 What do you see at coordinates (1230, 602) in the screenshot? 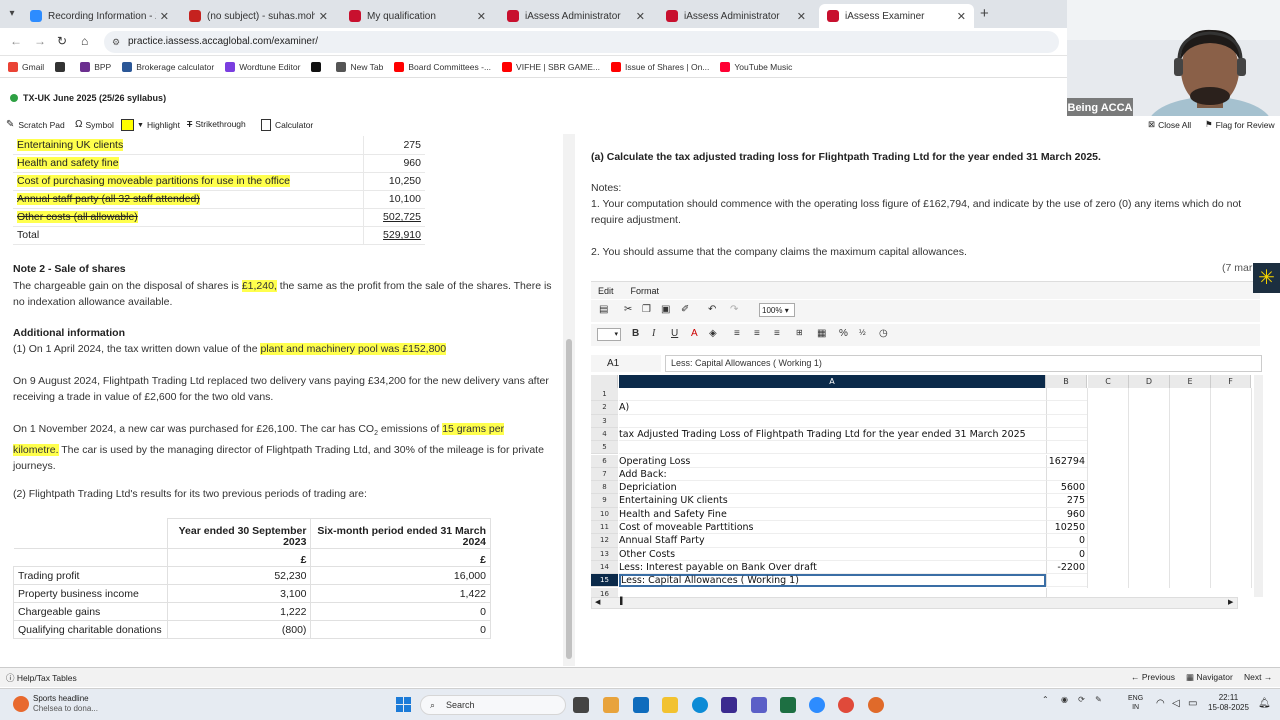
I see `scroll-right-icon: ▶` at bounding box center [1230, 602].